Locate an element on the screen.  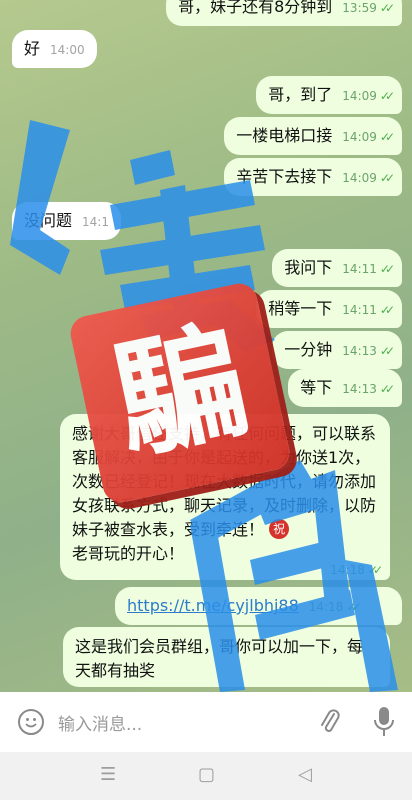
message-bubble: 我问下 14:11 ✓✓ is located at coordinates (337, 268).